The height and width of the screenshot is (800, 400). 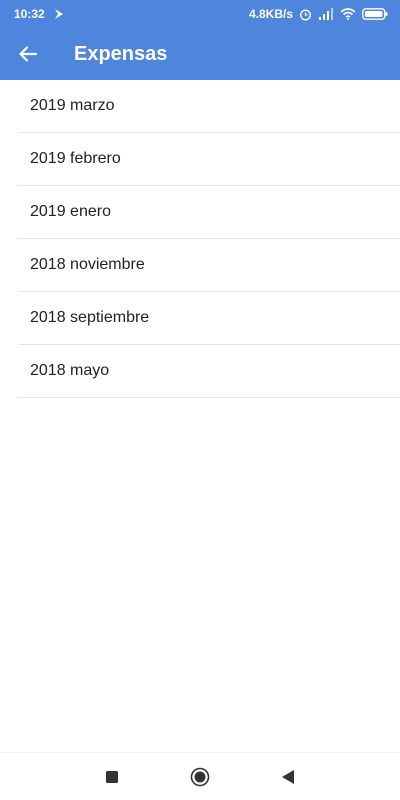 I want to click on status-time: 10:32, so click(x=29, y=14).